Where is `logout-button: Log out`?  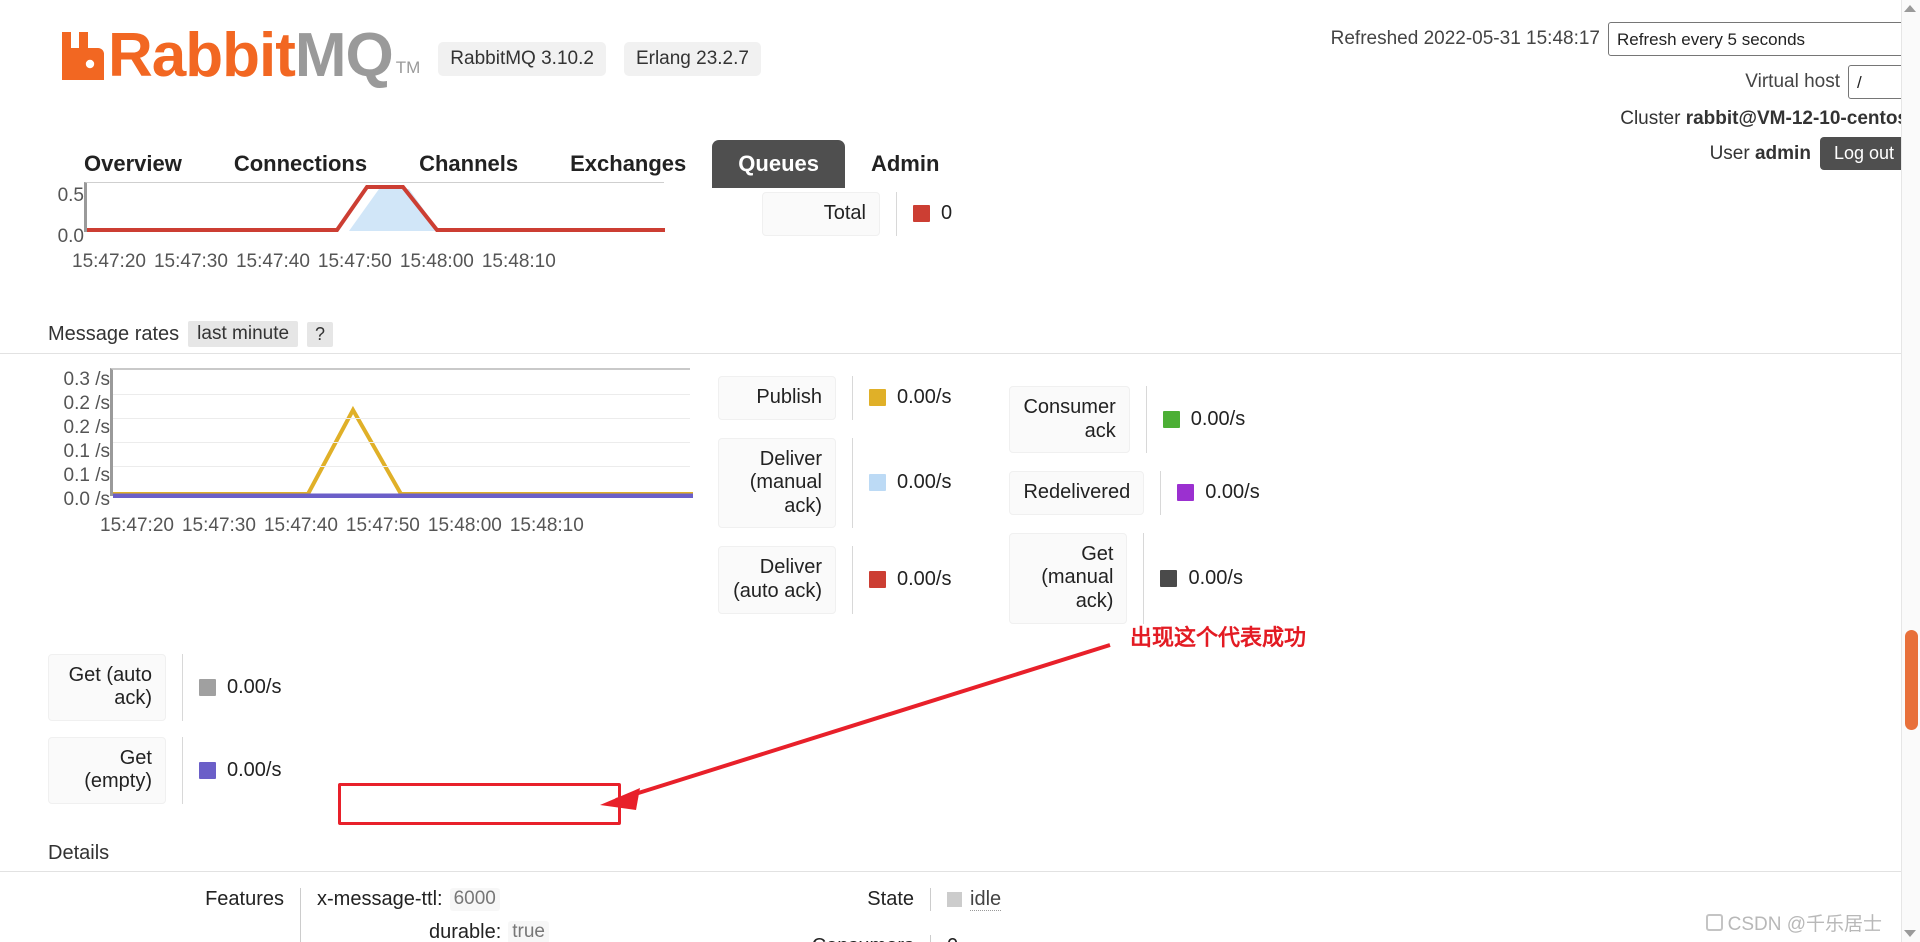 logout-button: Log out is located at coordinates (1863, 153).